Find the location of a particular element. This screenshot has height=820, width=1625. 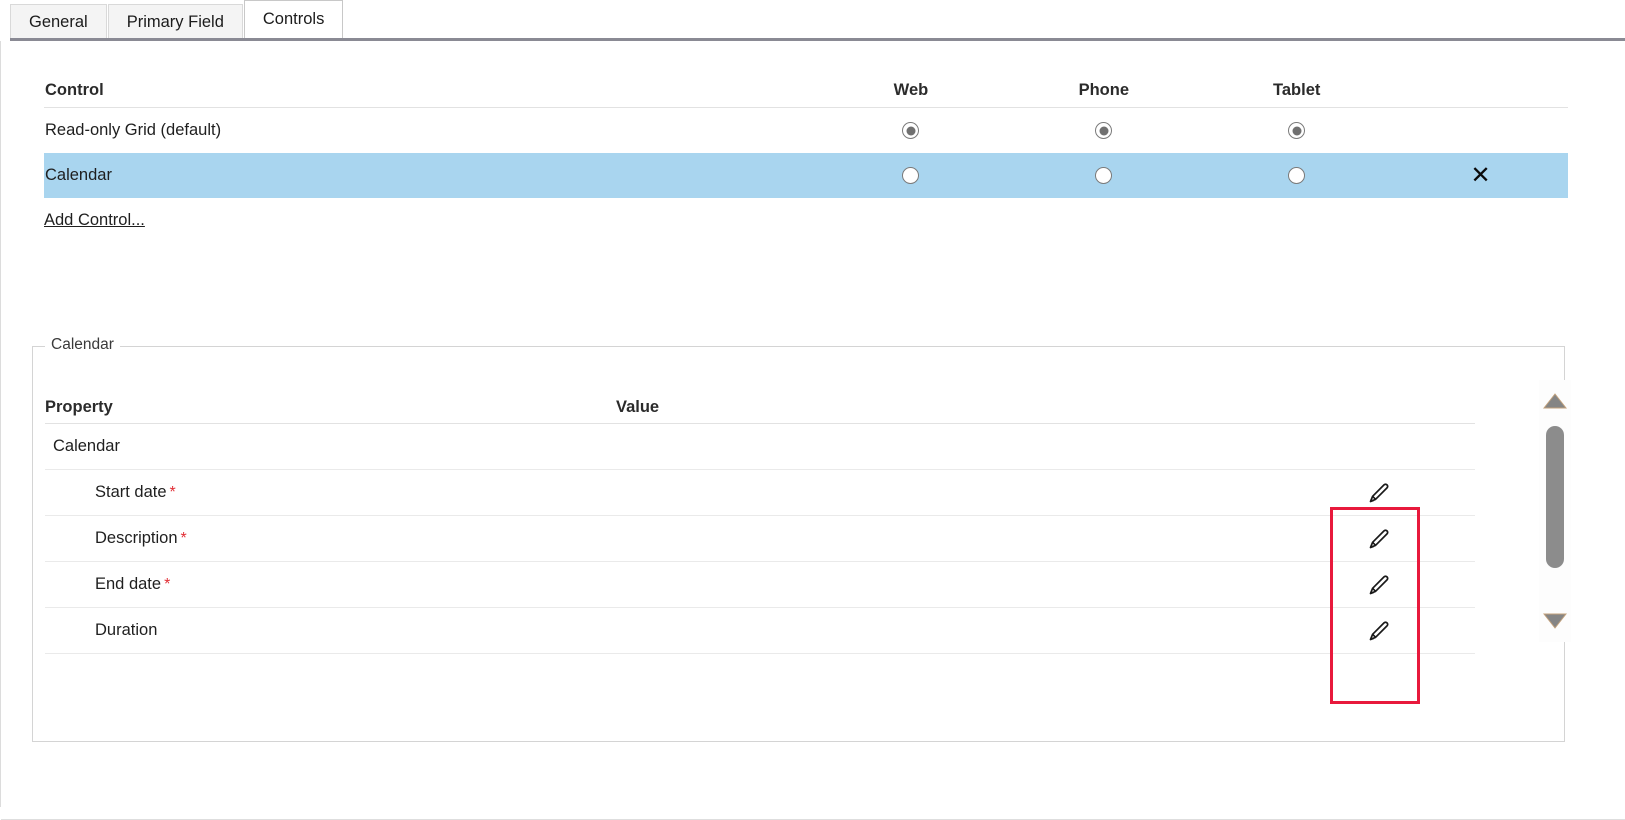

radio-web-readonly-grid is located at coordinates (911, 131).